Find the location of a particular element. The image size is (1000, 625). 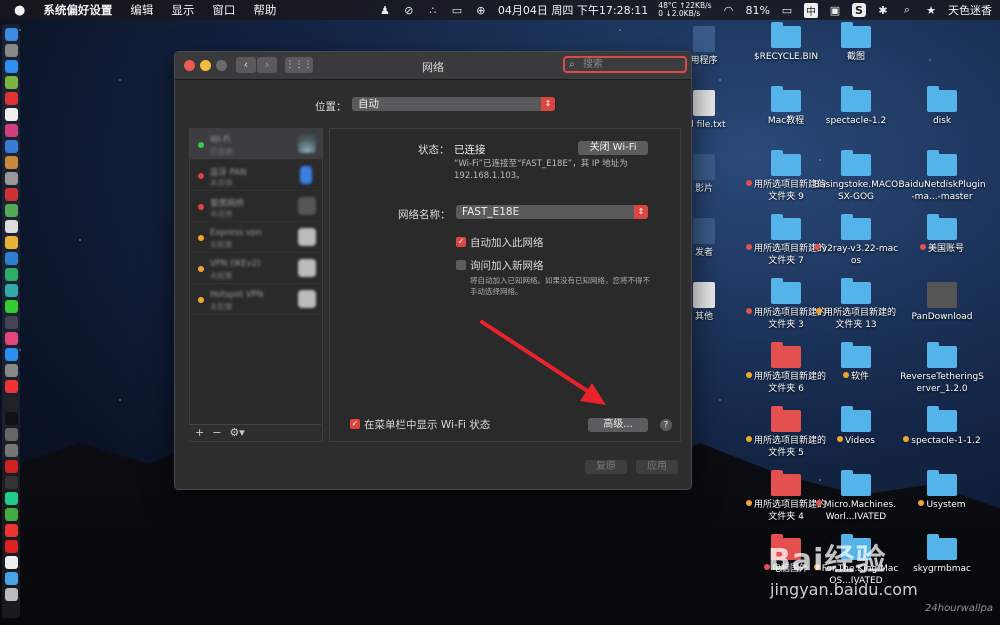

app-icon-black is located at coordinates (11, 402).